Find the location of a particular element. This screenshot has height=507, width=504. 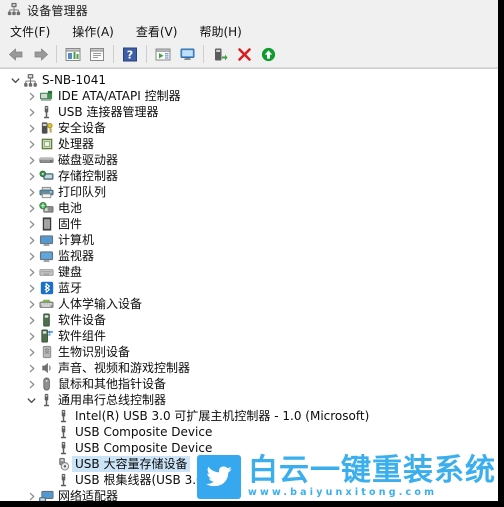

disk-drive-icon is located at coordinates (46, 160).